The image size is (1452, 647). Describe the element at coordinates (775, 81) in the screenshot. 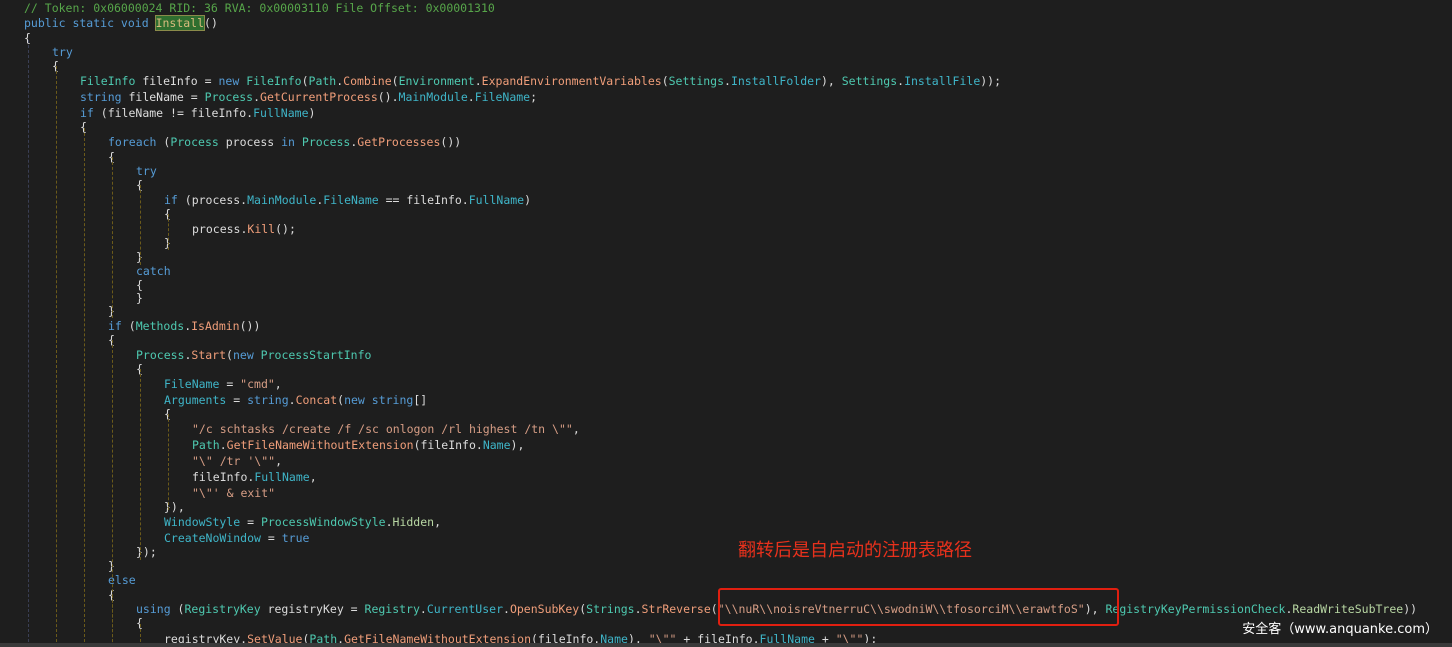

I see `code-token: InstallFolder` at that location.